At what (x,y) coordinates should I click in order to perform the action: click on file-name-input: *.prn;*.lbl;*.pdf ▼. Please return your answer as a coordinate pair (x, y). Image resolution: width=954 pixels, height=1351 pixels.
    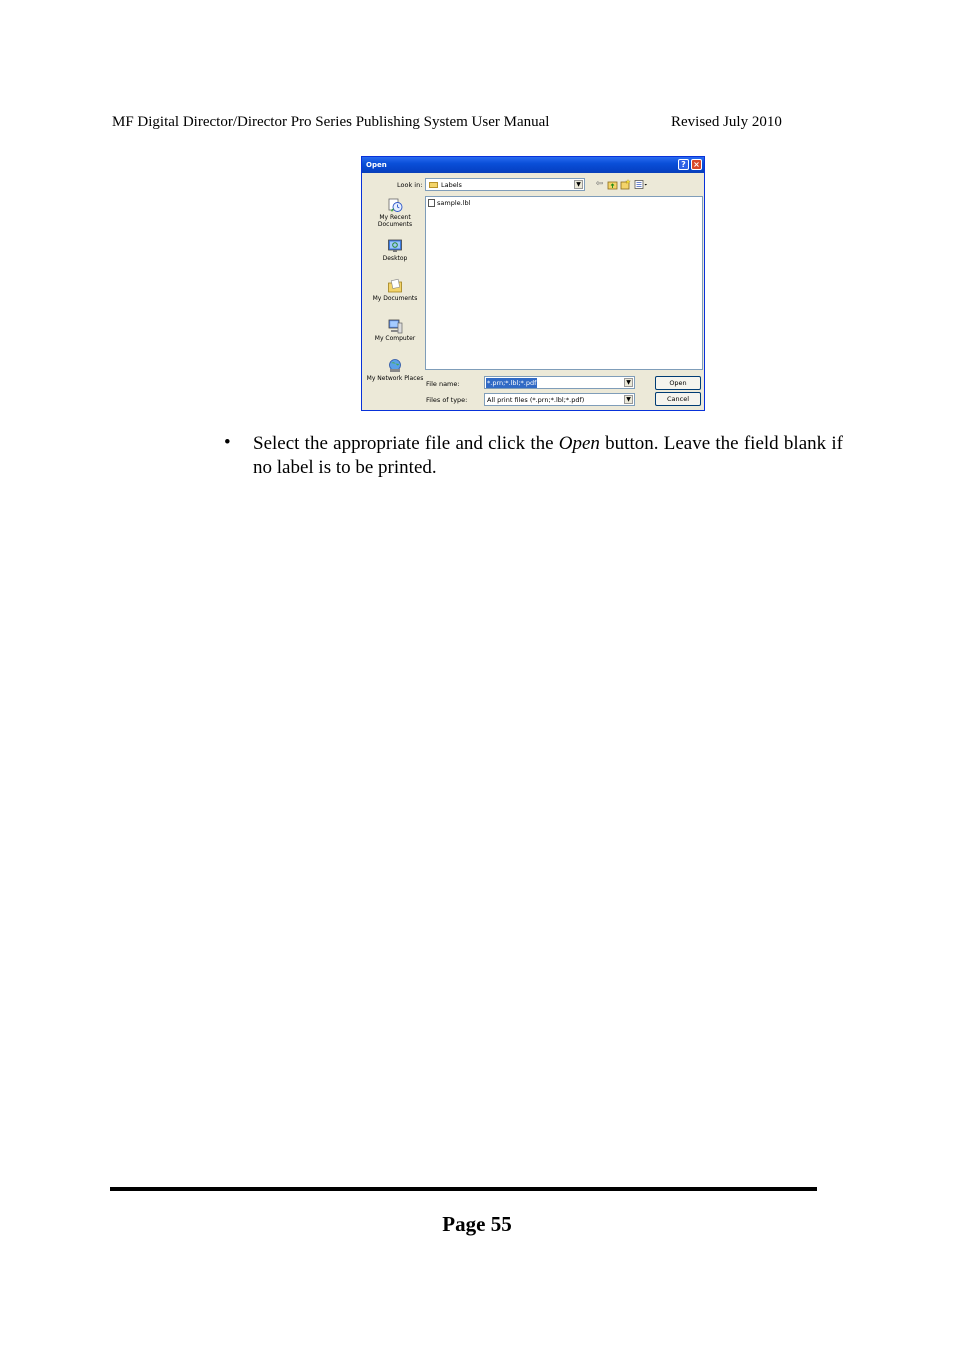
    Looking at the image, I should click on (559, 382).